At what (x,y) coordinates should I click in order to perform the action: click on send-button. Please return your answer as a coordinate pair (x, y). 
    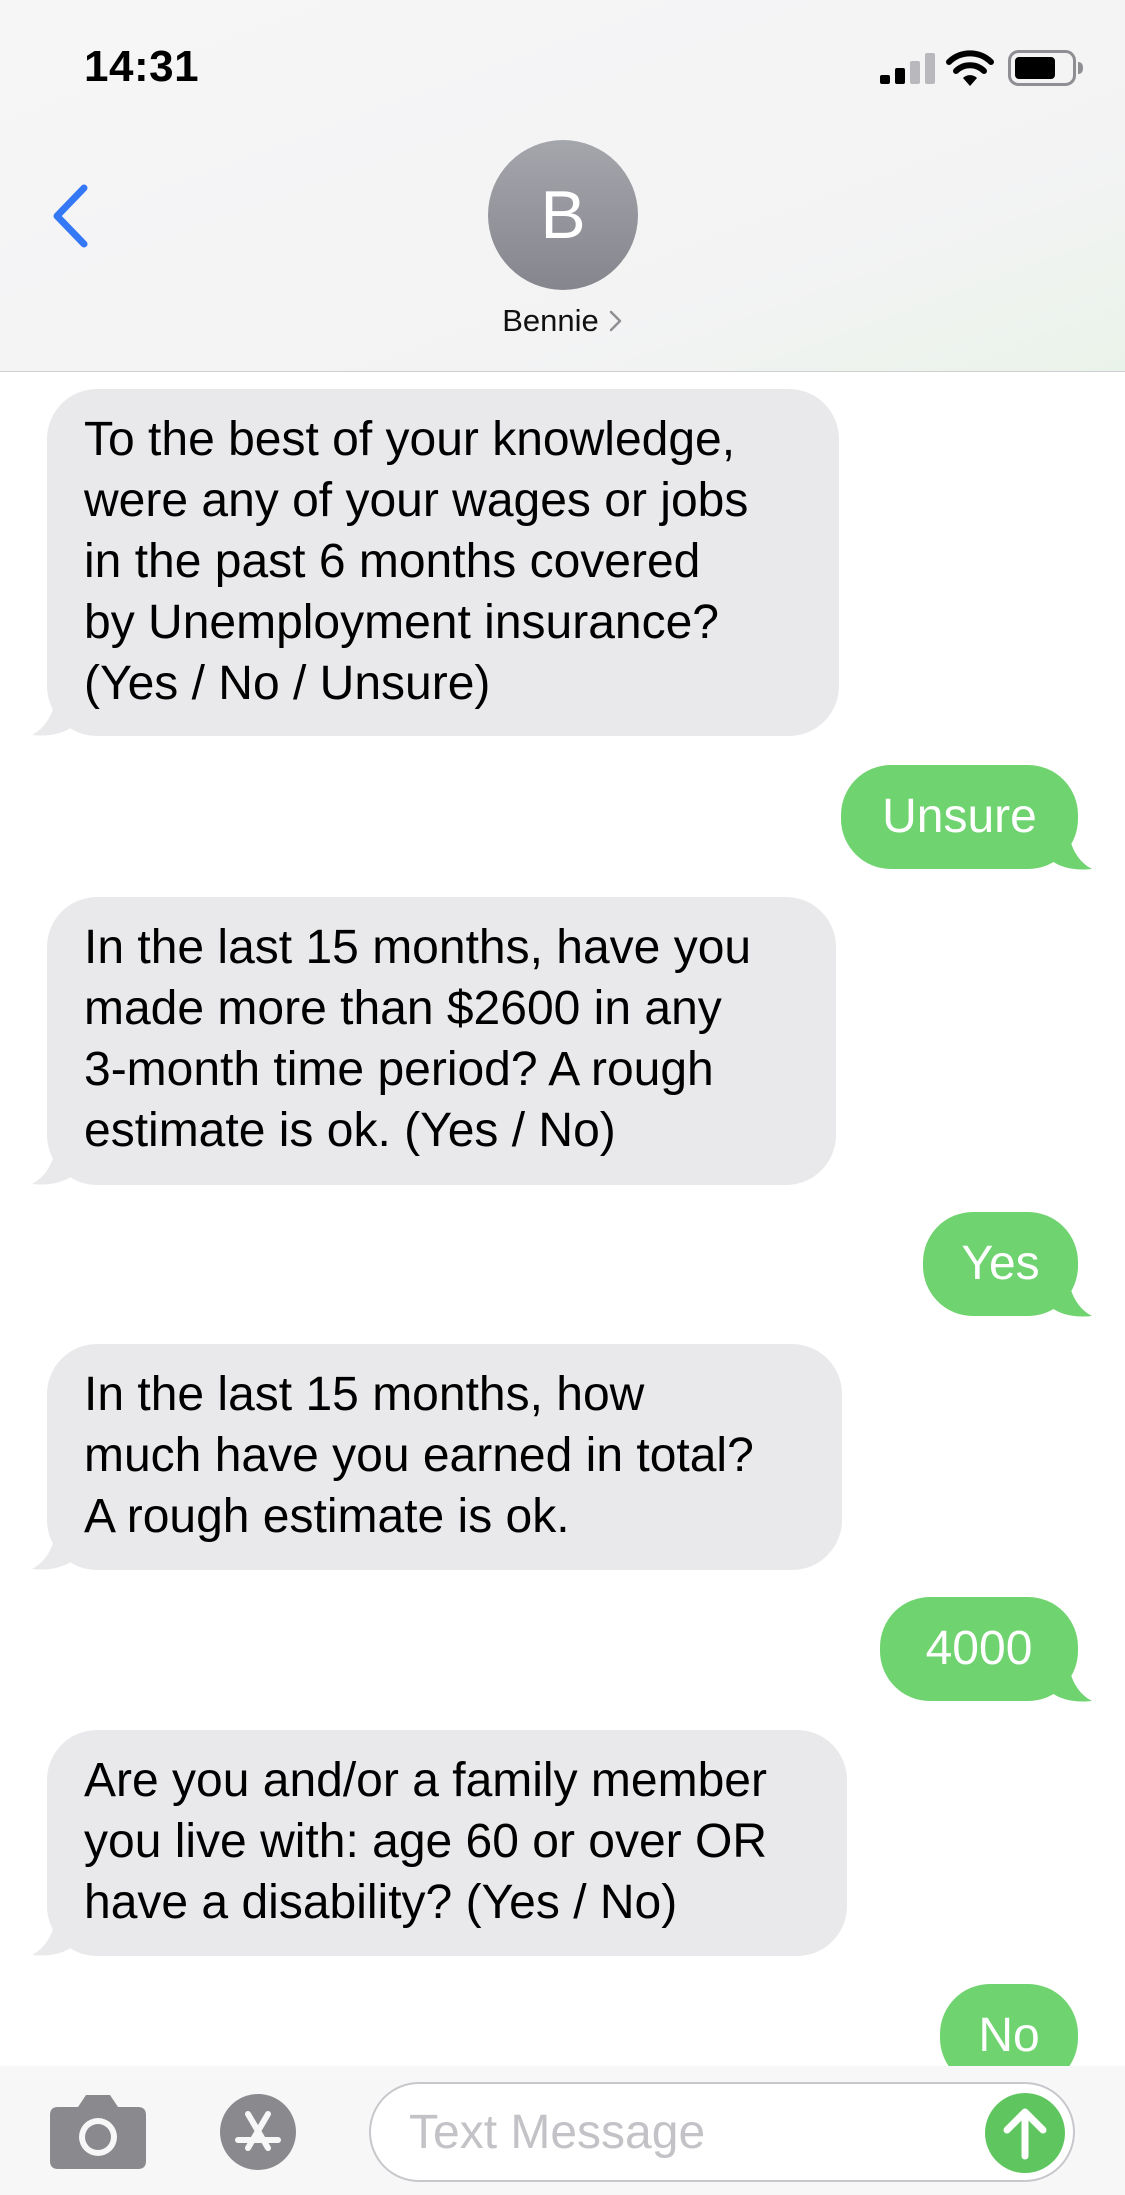
    Looking at the image, I should click on (1025, 2133).